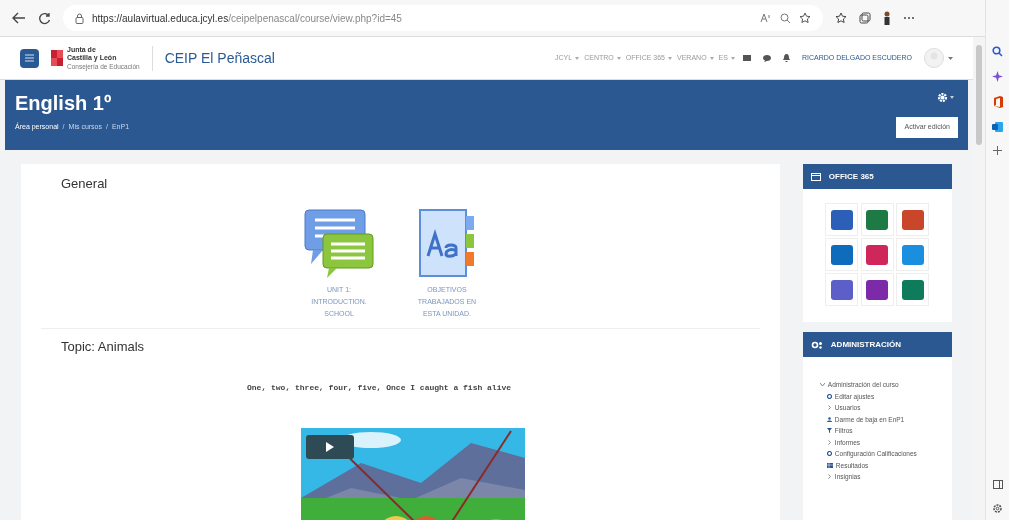  Describe the element at coordinates (766, 58) in the screenshot. I see `chat-icon` at that location.